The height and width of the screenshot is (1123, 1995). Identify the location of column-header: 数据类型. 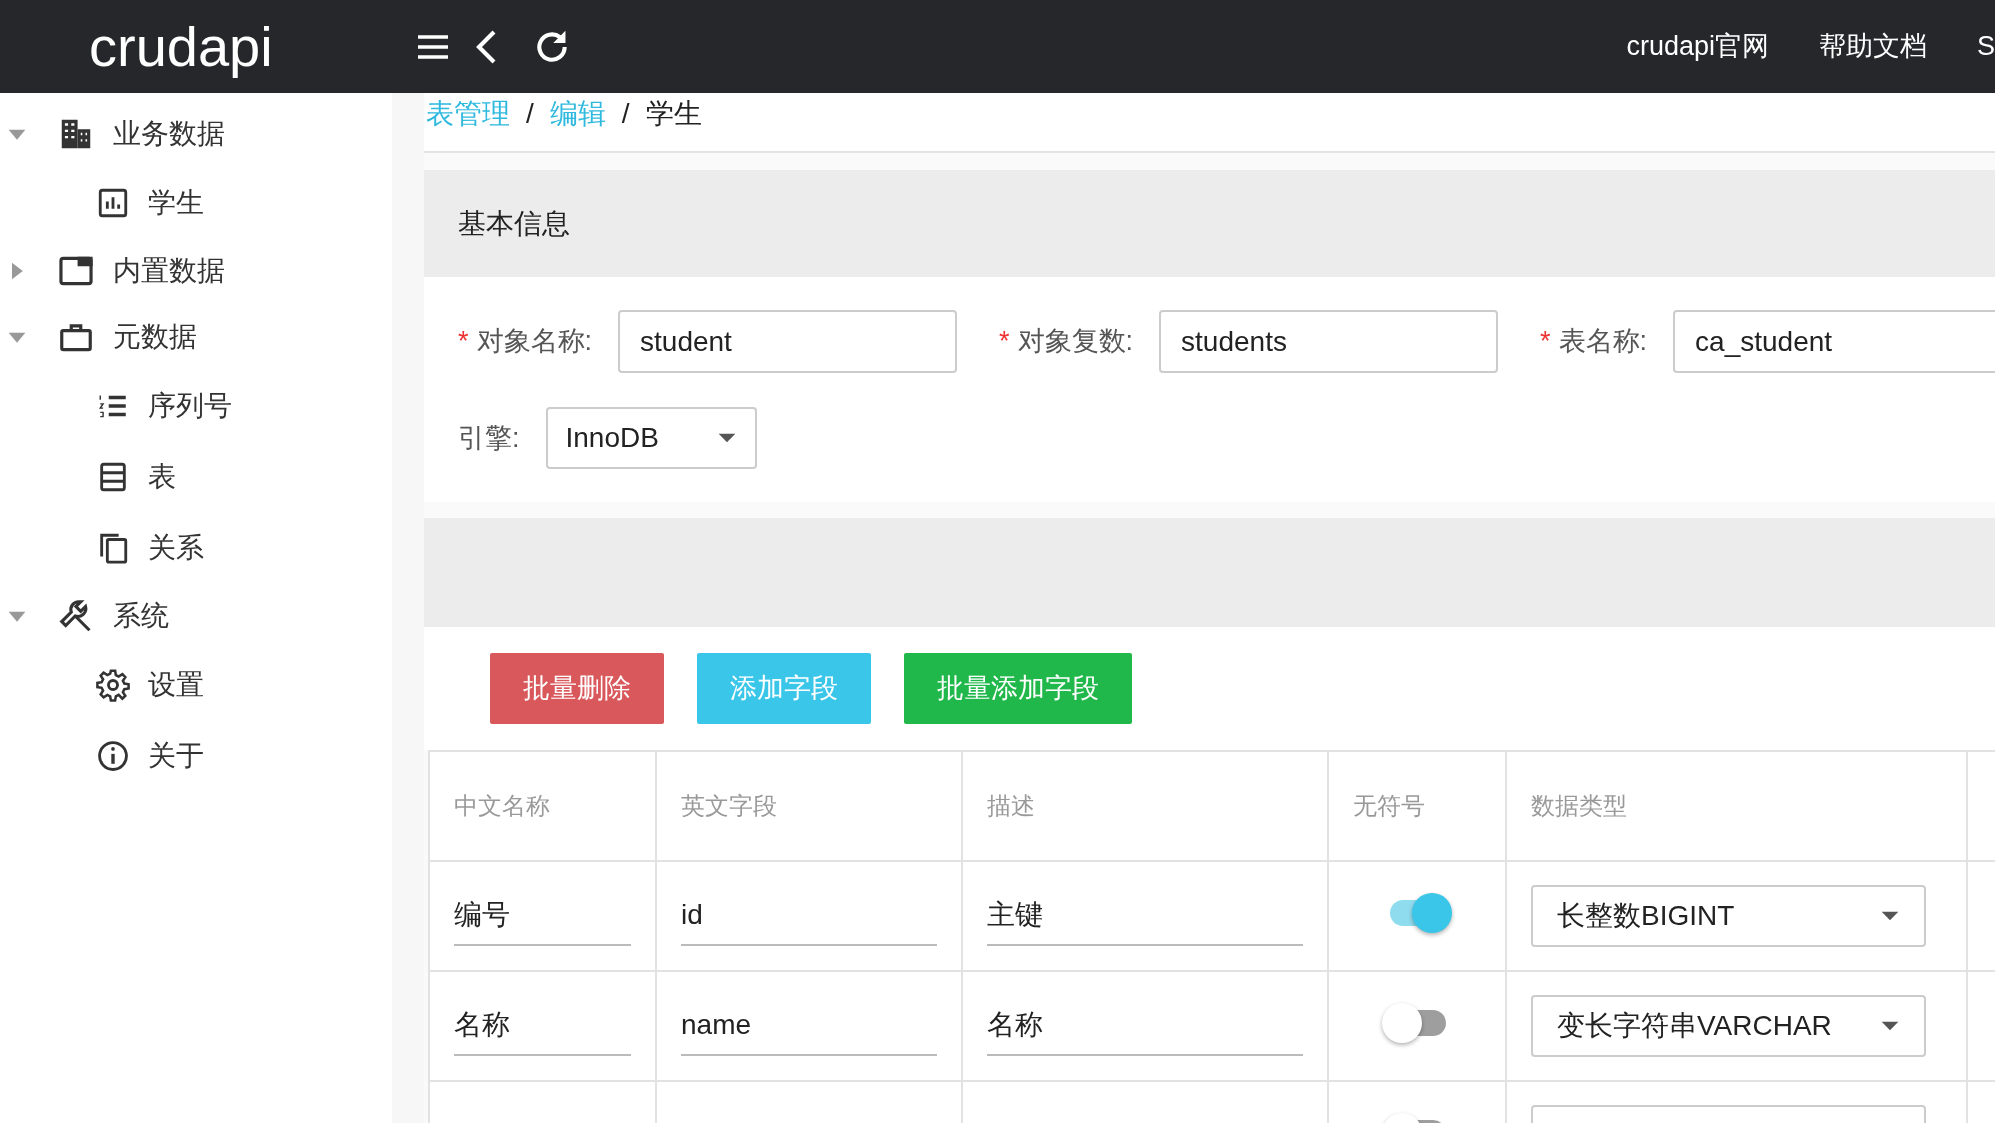
(1736, 806).